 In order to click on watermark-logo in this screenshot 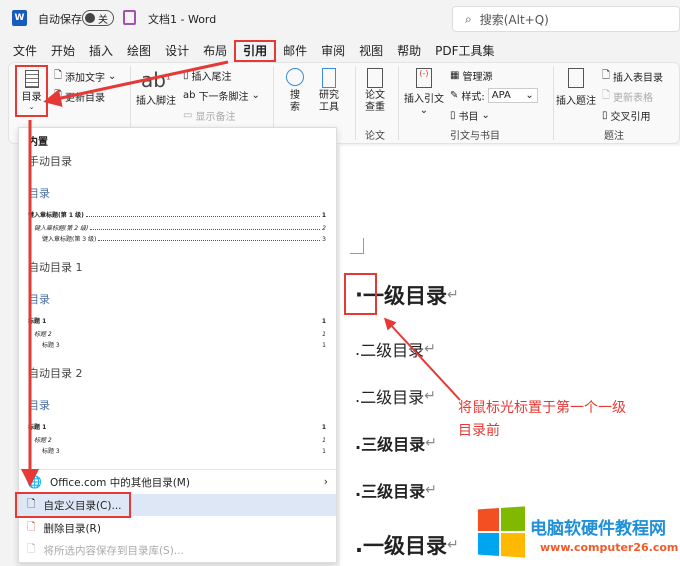, I will do `click(501, 532)`.